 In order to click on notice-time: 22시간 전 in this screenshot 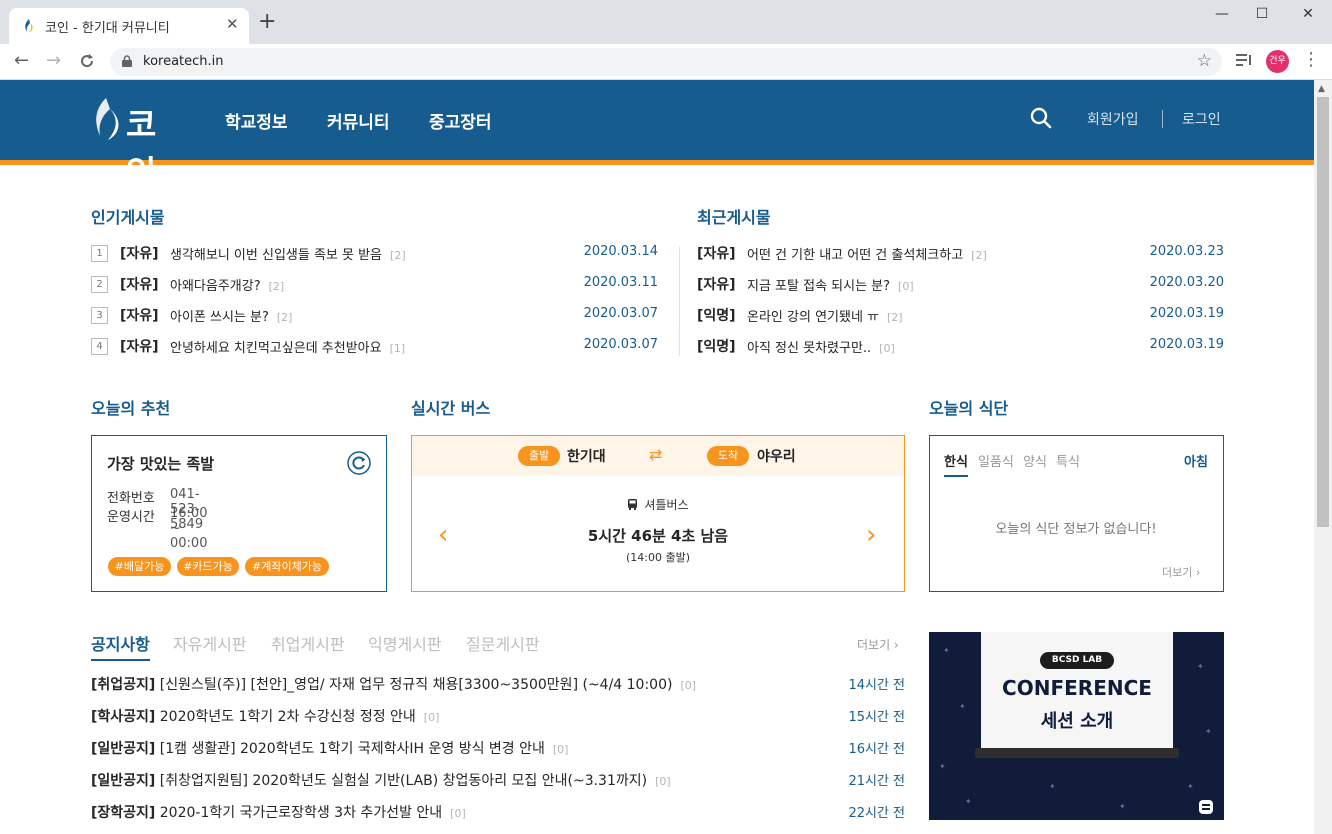, I will do `click(876, 813)`.